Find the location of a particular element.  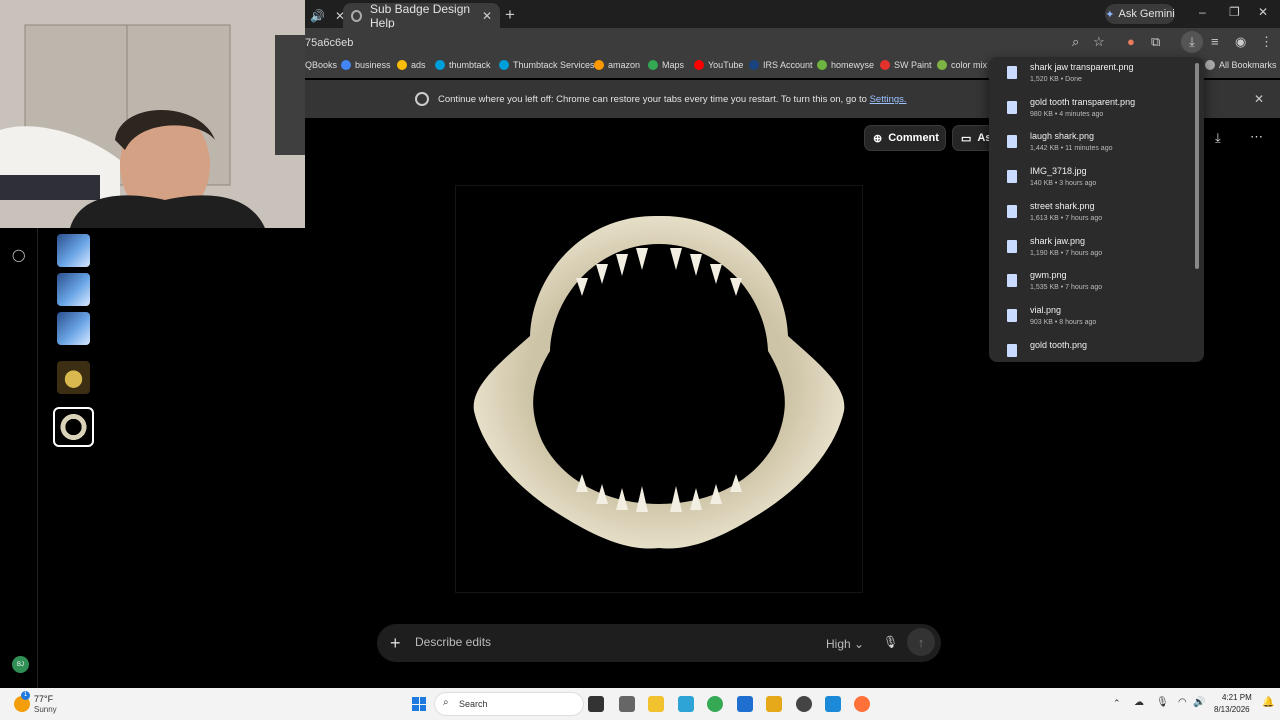

menu-icon: ⋮ is located at coordinates (1266, 42).